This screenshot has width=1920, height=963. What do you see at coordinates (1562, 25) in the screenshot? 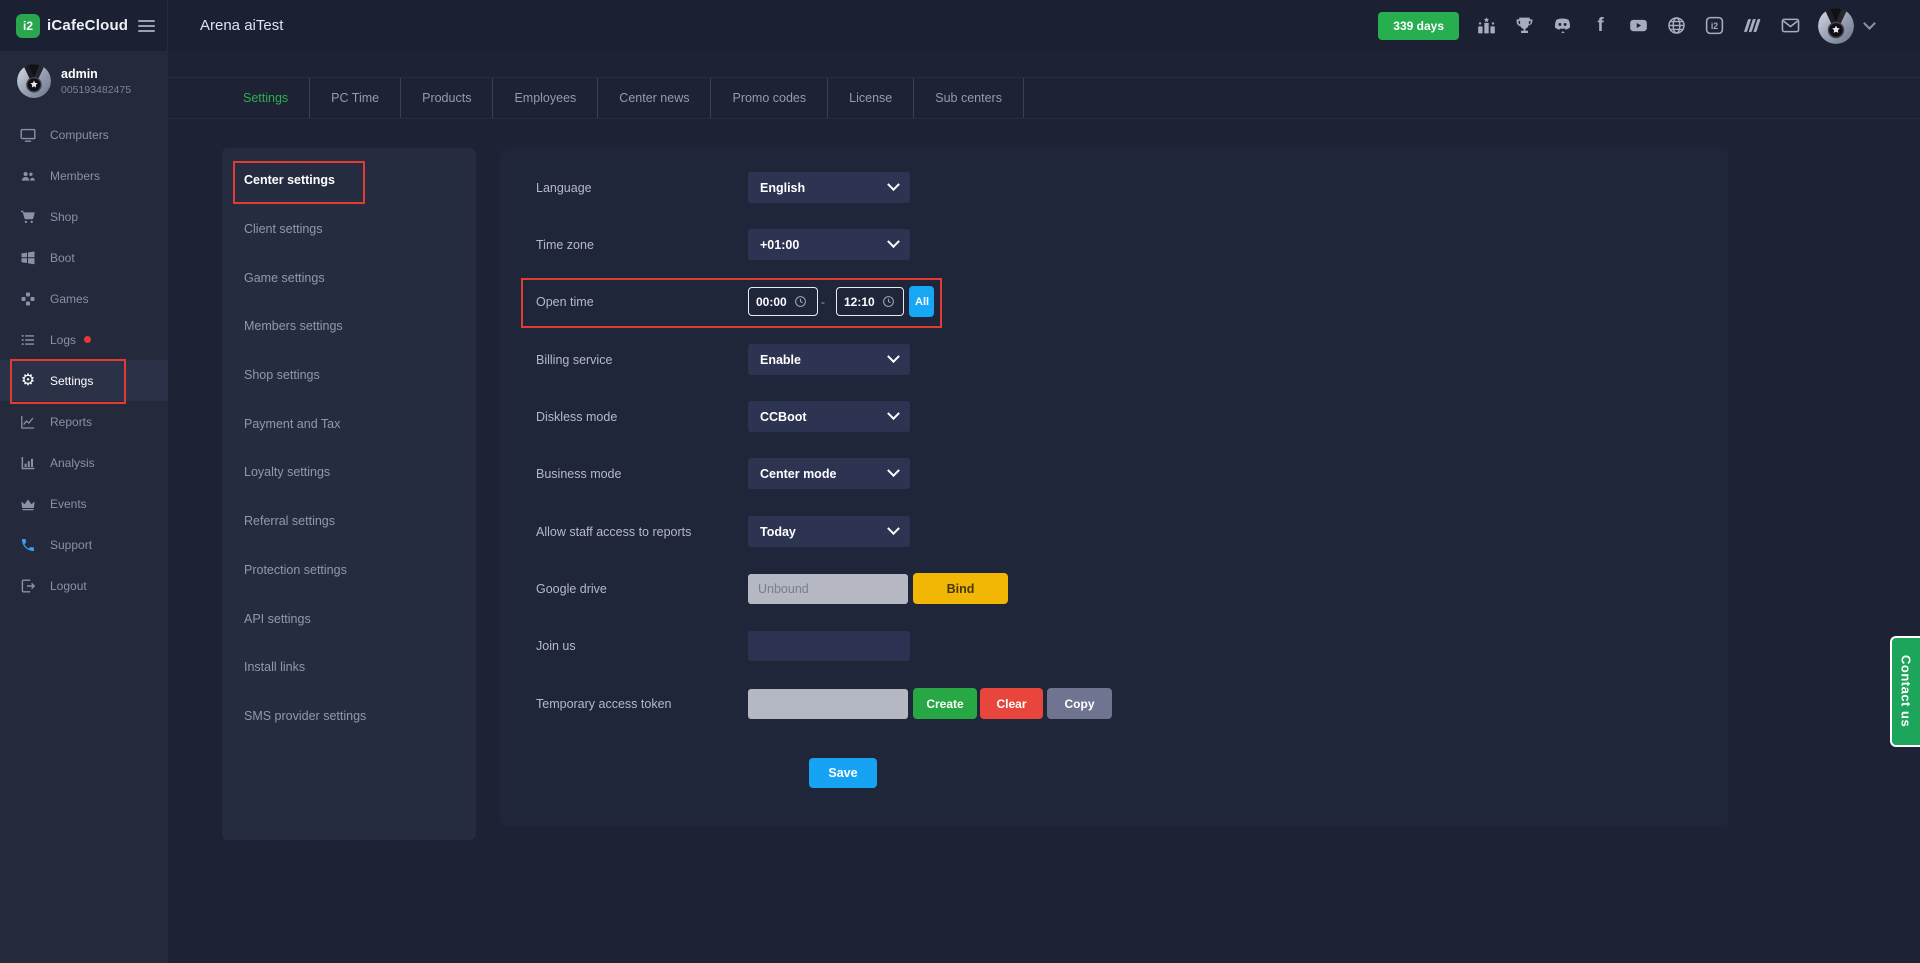
I see `discord-icon` at bounding box center [1562, 25].